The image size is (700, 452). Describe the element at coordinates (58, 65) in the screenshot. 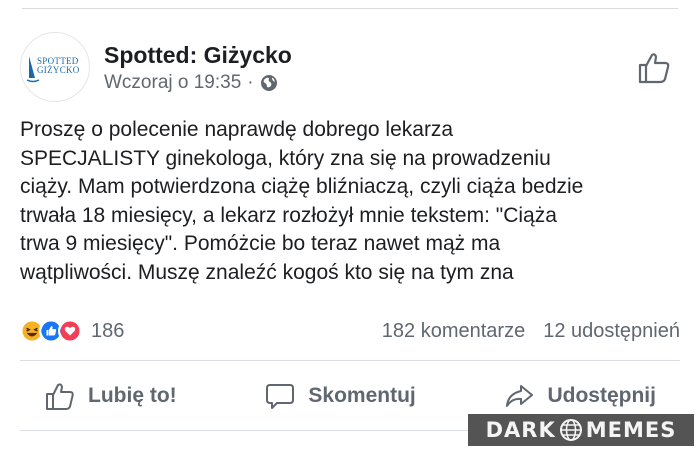

I see `avatar-logo-text: SPOTTED GIŻYCKO` at that location.